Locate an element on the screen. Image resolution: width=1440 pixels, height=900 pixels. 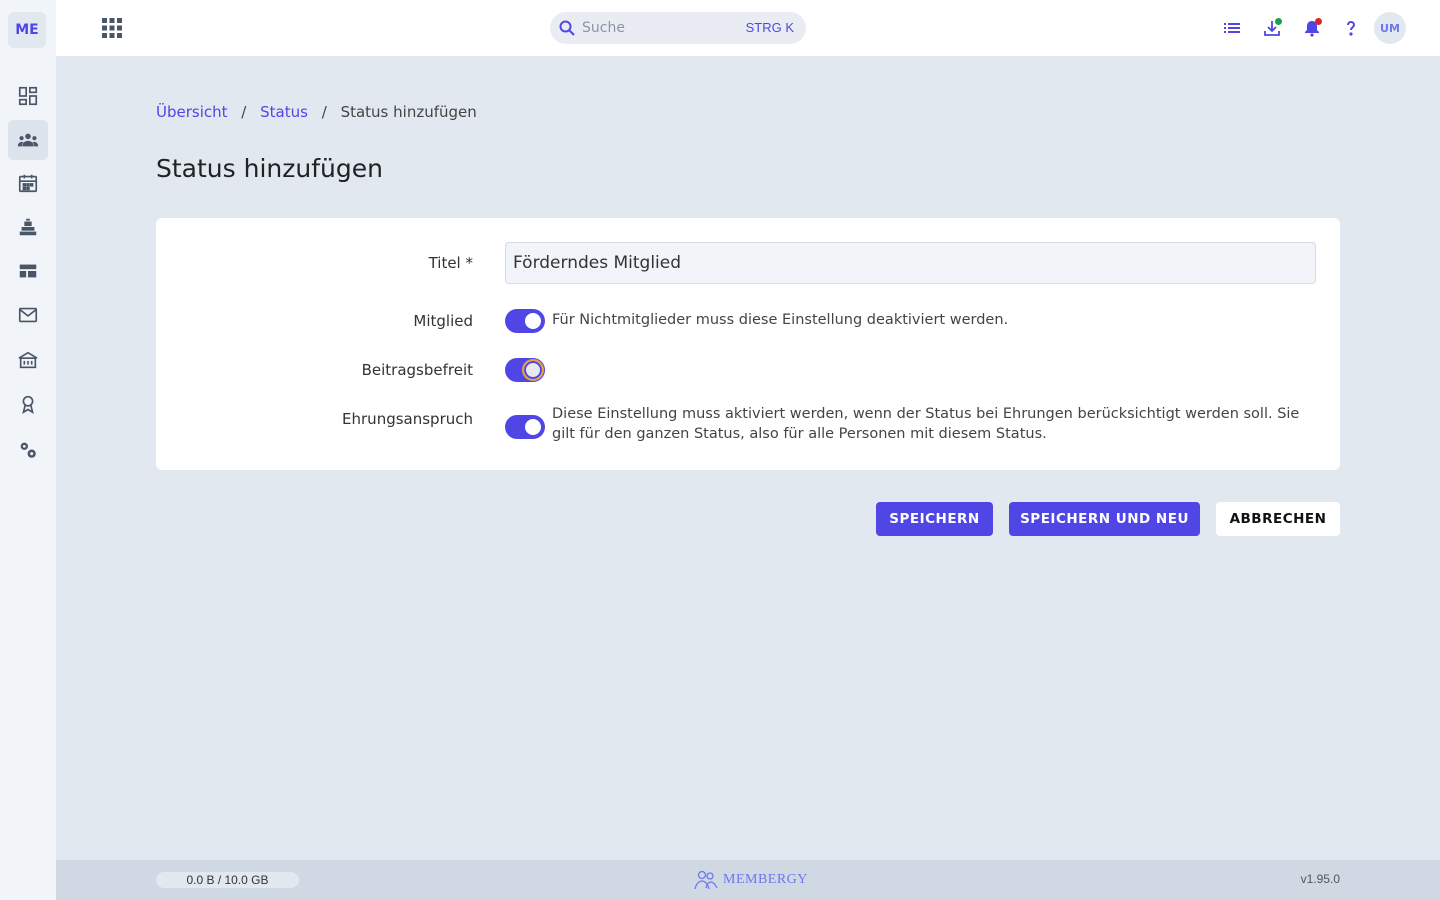
breadcrumb: Übersicht / Status / Status hinzufügen is located at coordinates (316, 112).